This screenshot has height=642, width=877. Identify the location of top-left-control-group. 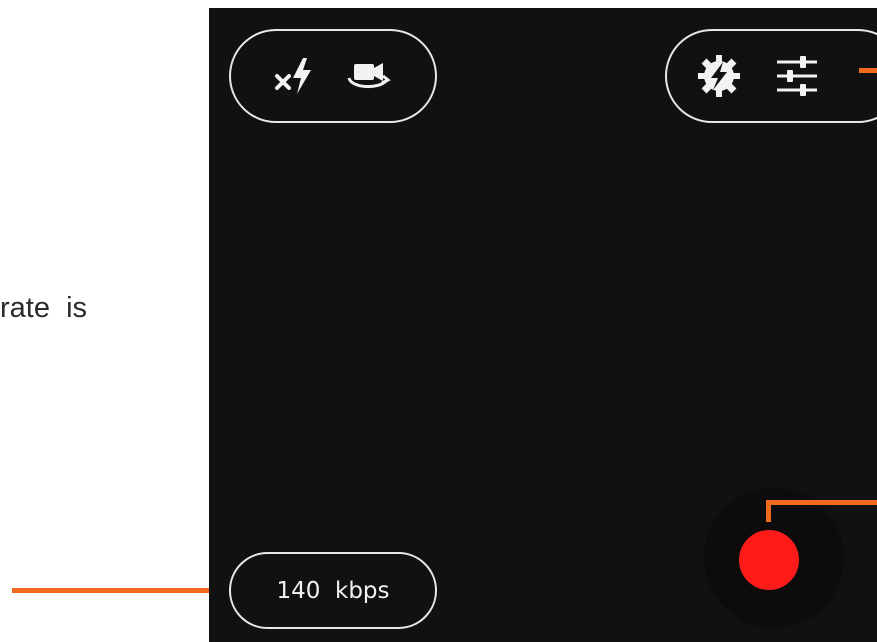
(333, 76).